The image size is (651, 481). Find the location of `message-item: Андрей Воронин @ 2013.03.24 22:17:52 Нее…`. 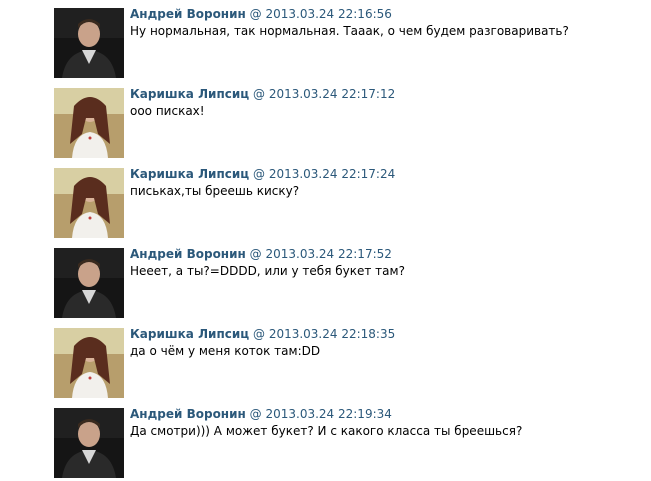

message-item: Андрей Воронин @ 2013.03.24 22:17:52 Нее… is located at coordinates (349, 283).